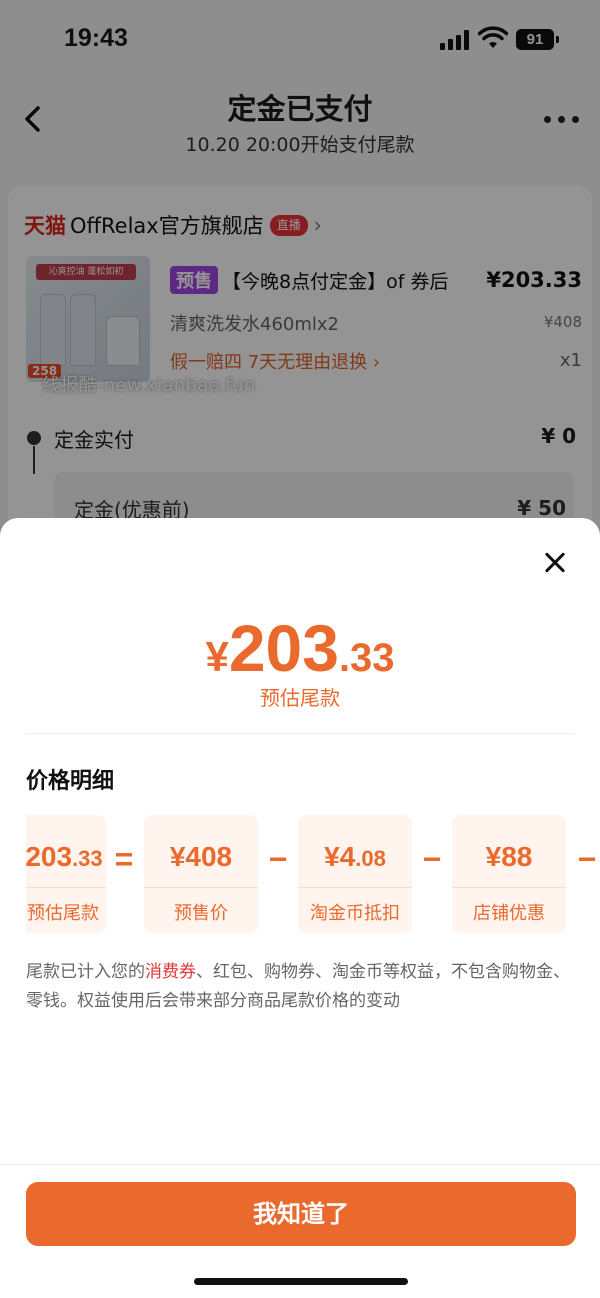 The image size is (600, 1298). Describe the element at coordinates (509, 856) in the screenshot. I see `tile-value: ¥88` at that location.